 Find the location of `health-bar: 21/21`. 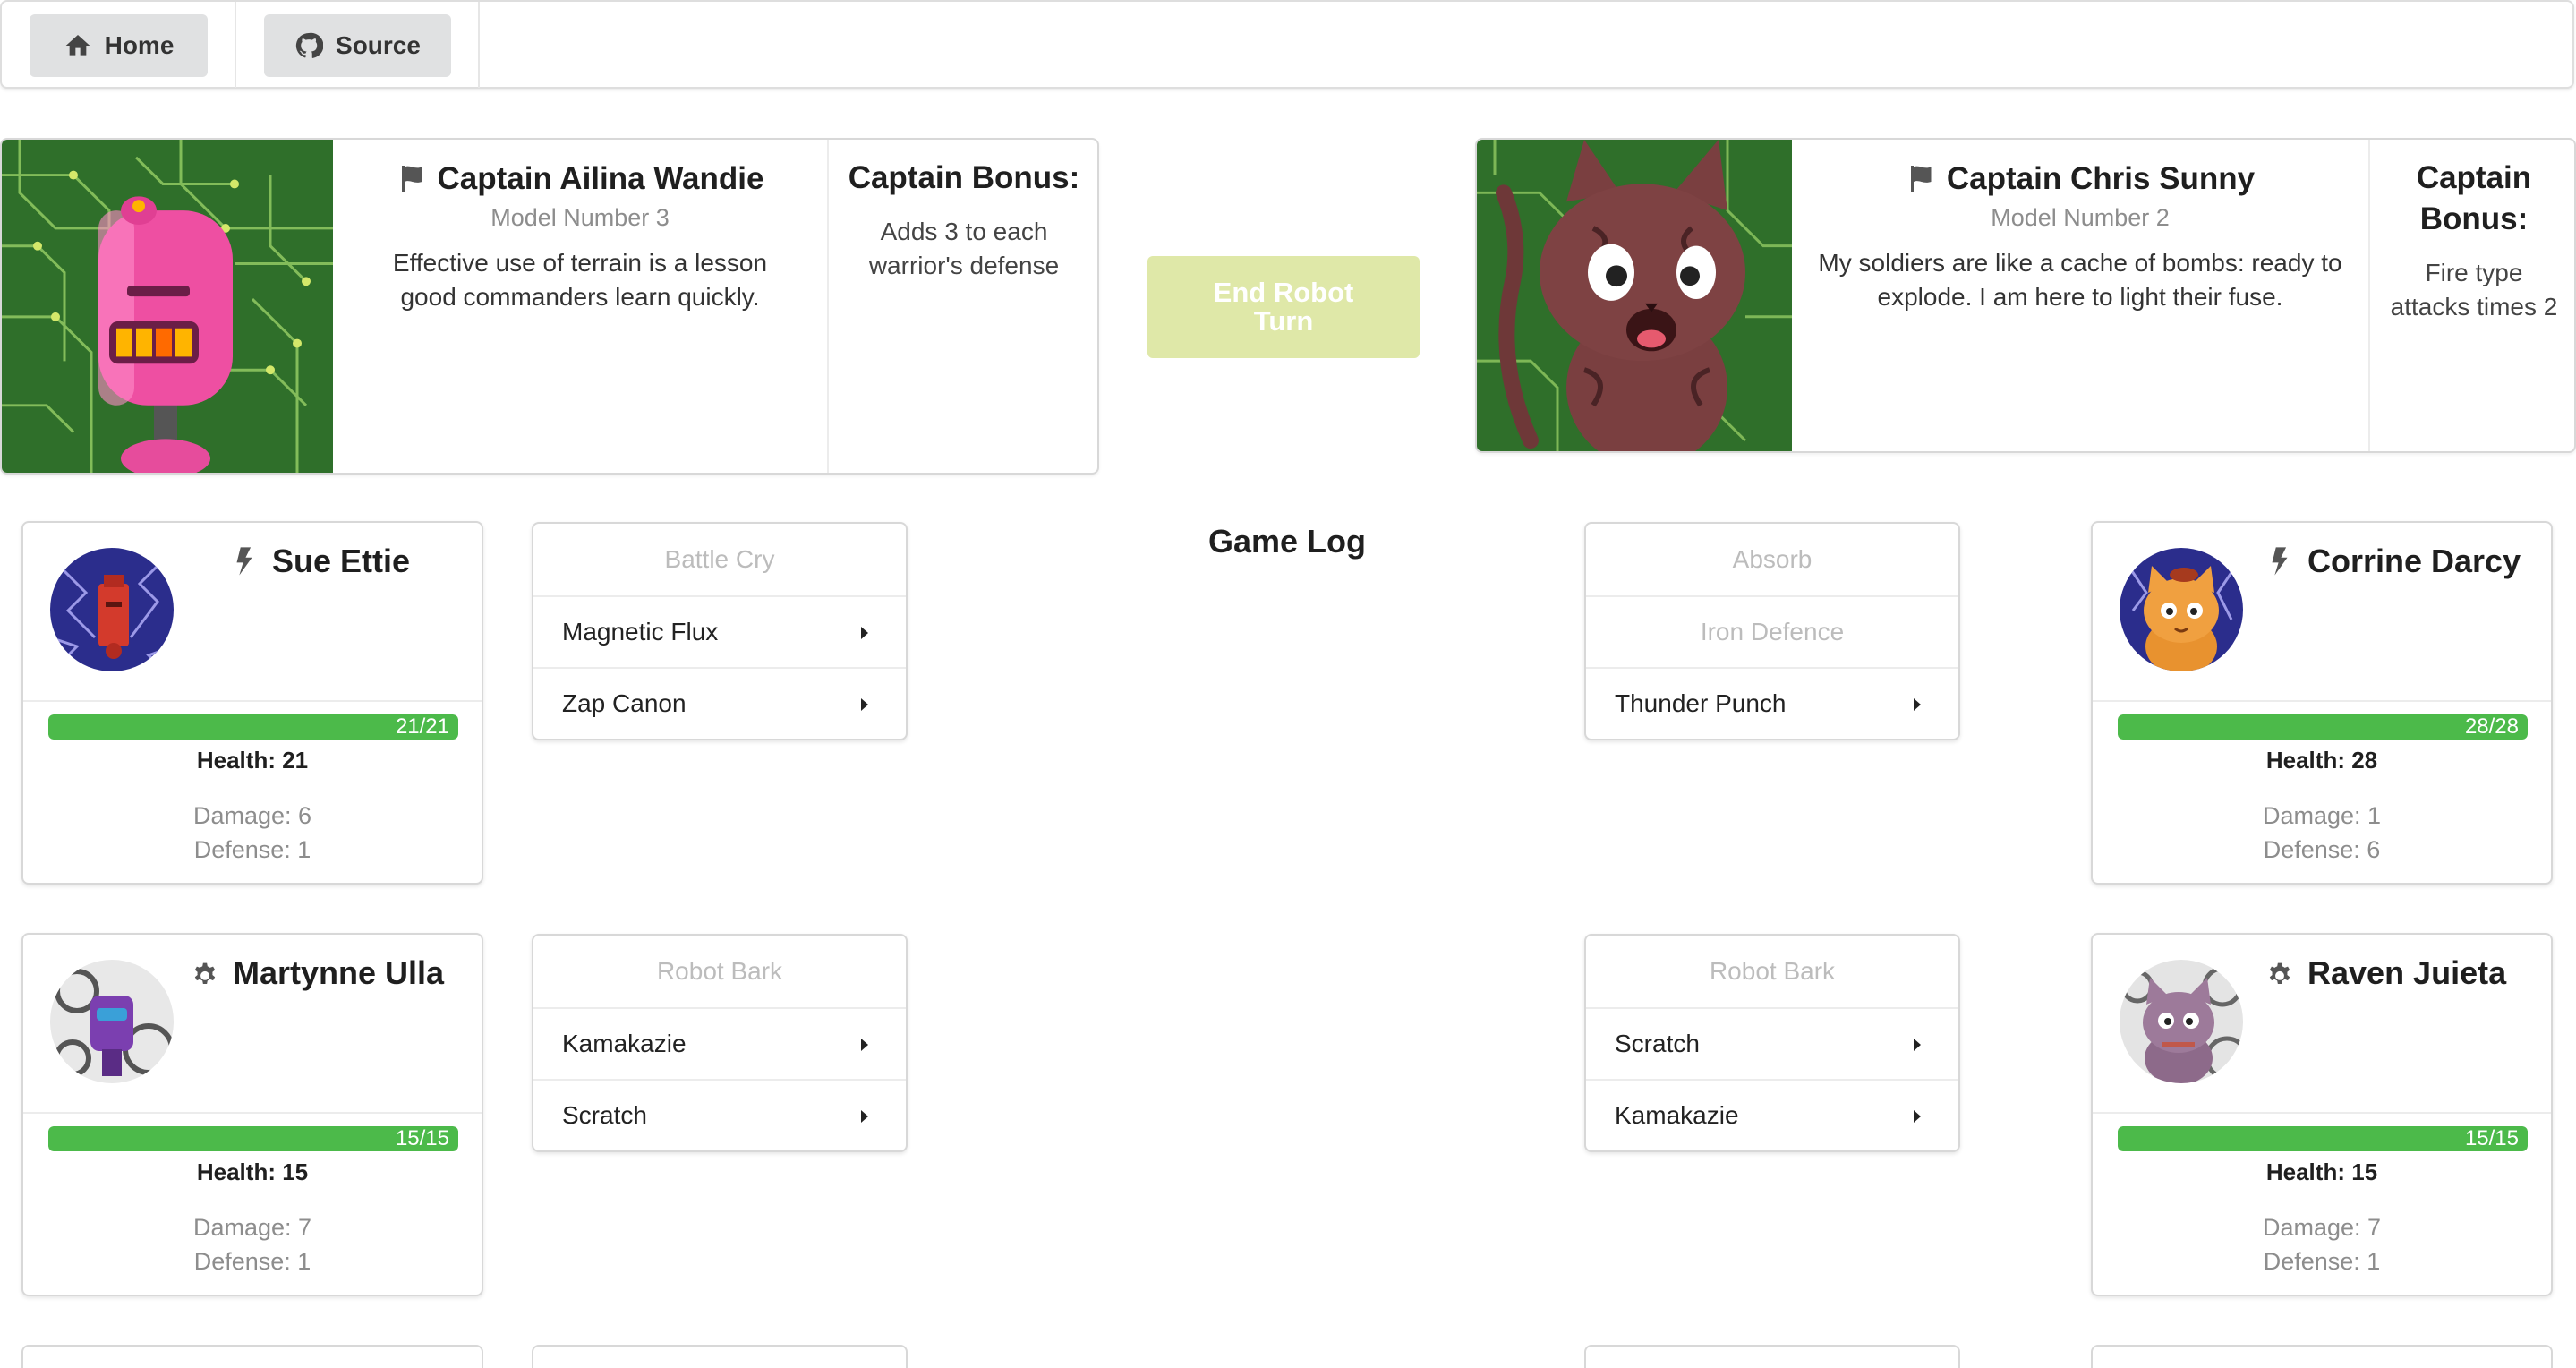

health-bar: 21/21 is located at coordinates (253, 727).